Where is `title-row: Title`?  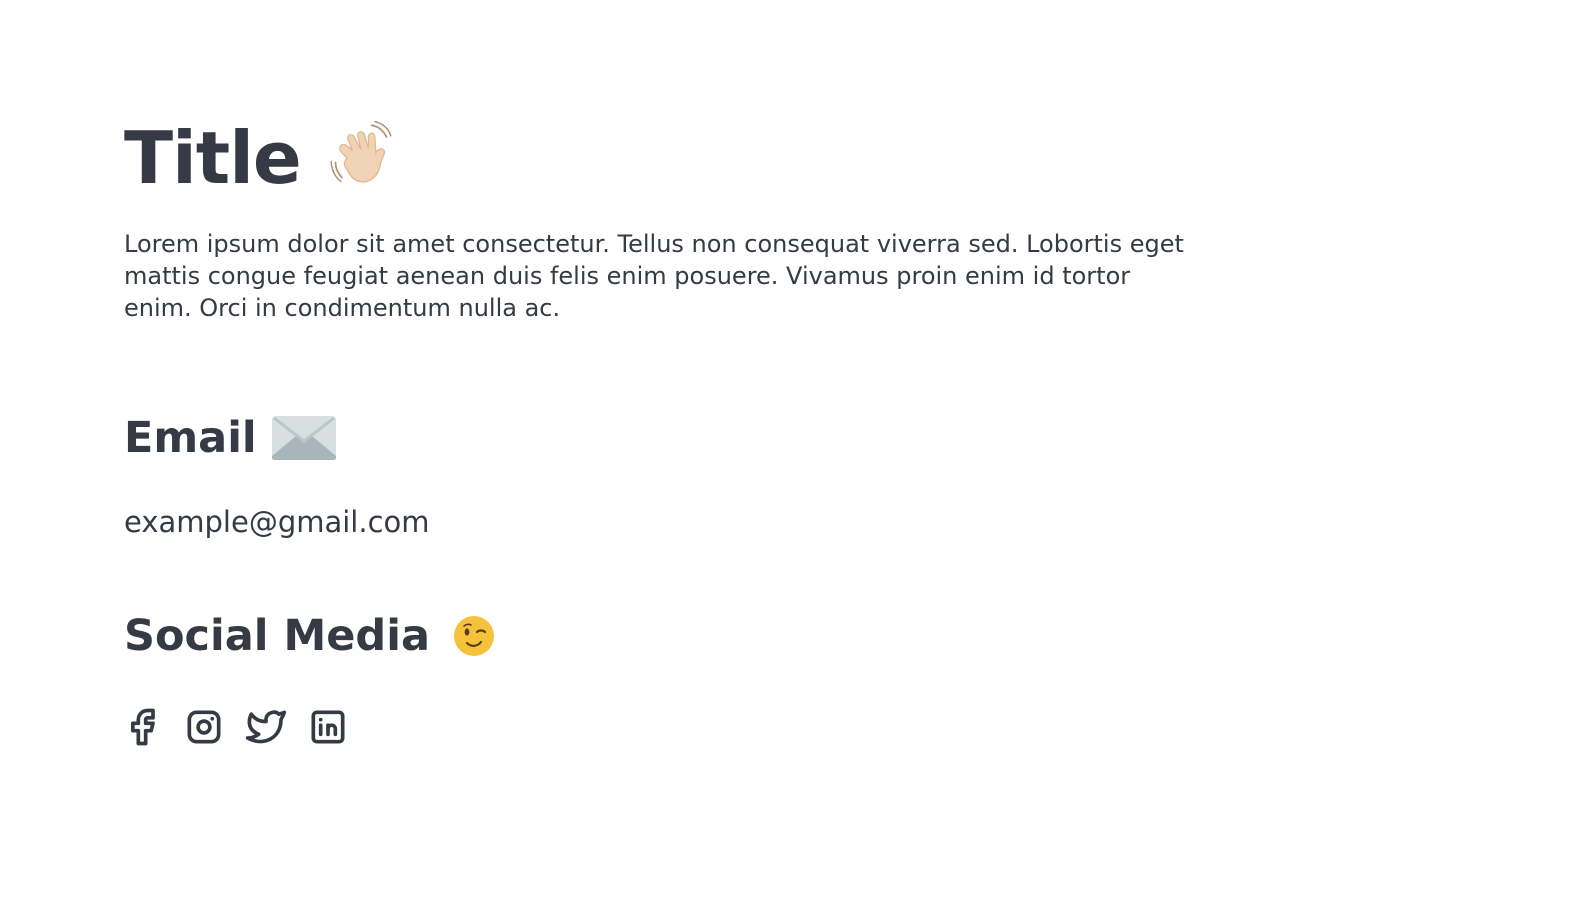
title-row: Title is located at coordinates (654, 158).